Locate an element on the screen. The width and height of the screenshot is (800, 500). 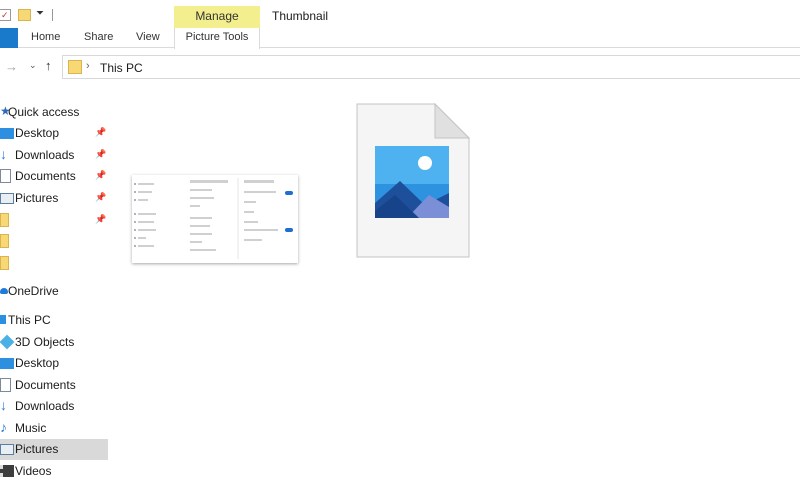
nav-item-music: ♪ Music is located at coordinates (54, 428).